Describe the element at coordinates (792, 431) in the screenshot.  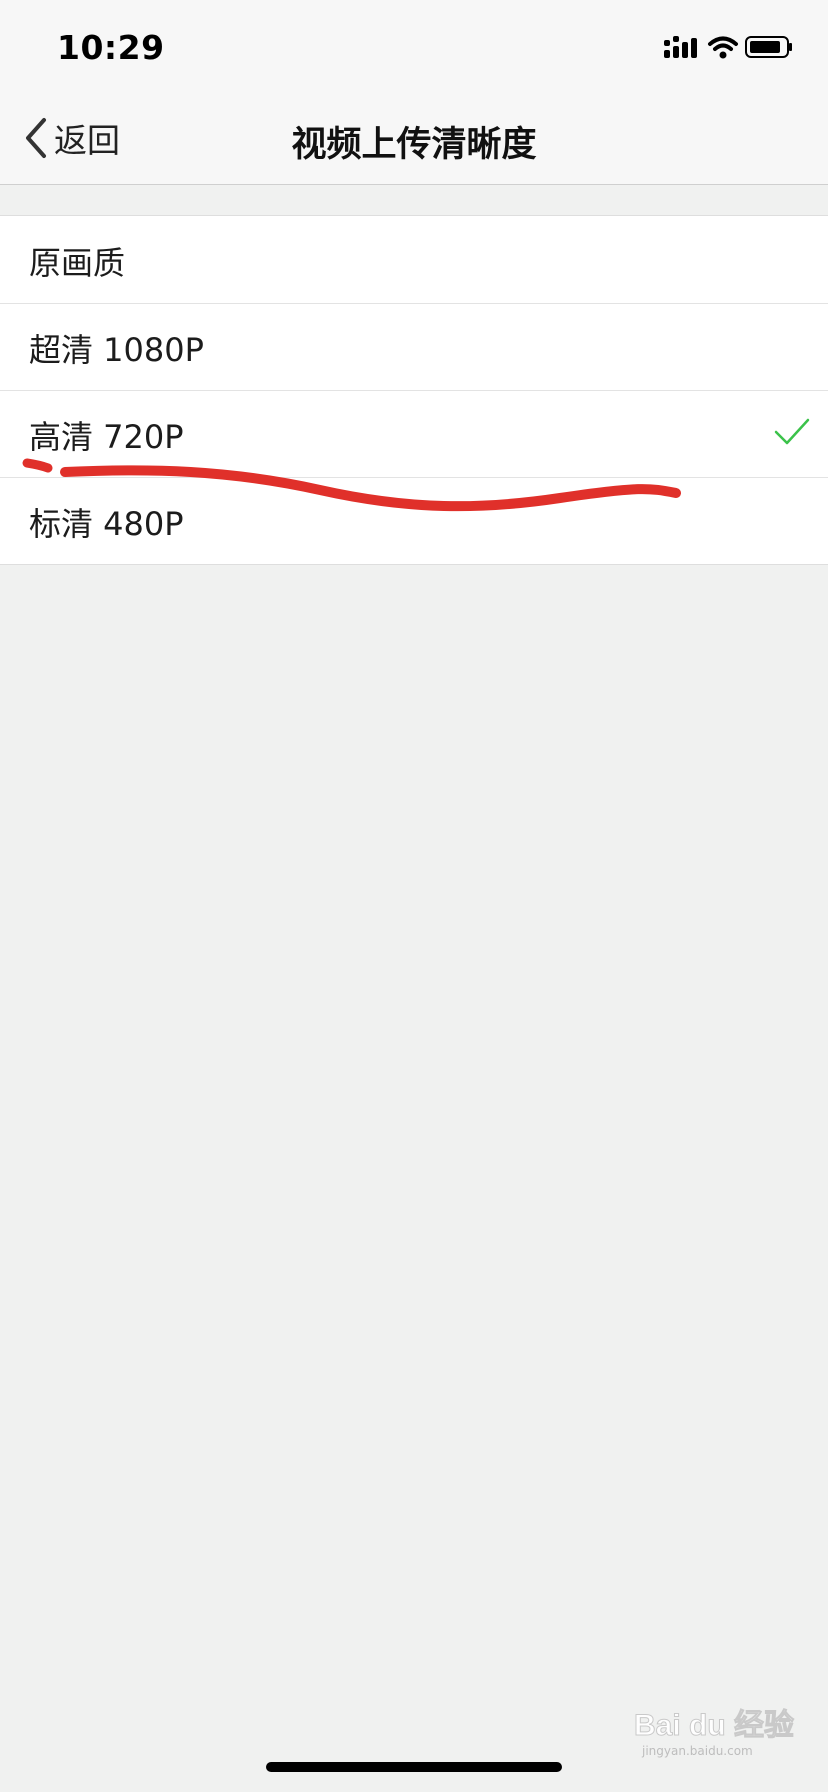
I see `checkmark-icon` at that location.